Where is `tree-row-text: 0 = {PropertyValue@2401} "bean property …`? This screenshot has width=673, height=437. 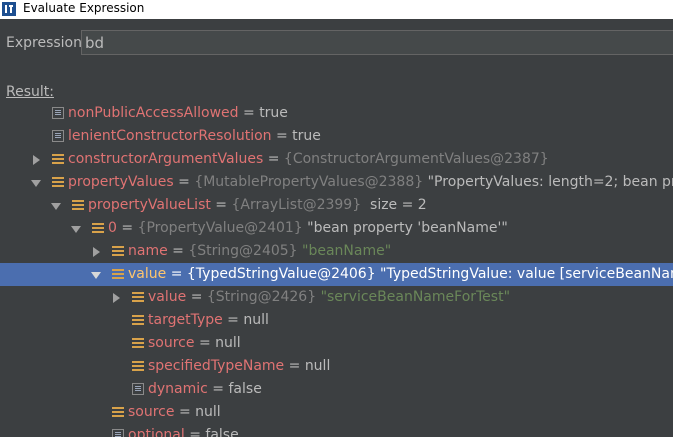
tree-row-text: 0 = {PropertyValue@2401} "bean property … is located at coordinates (308, 228).